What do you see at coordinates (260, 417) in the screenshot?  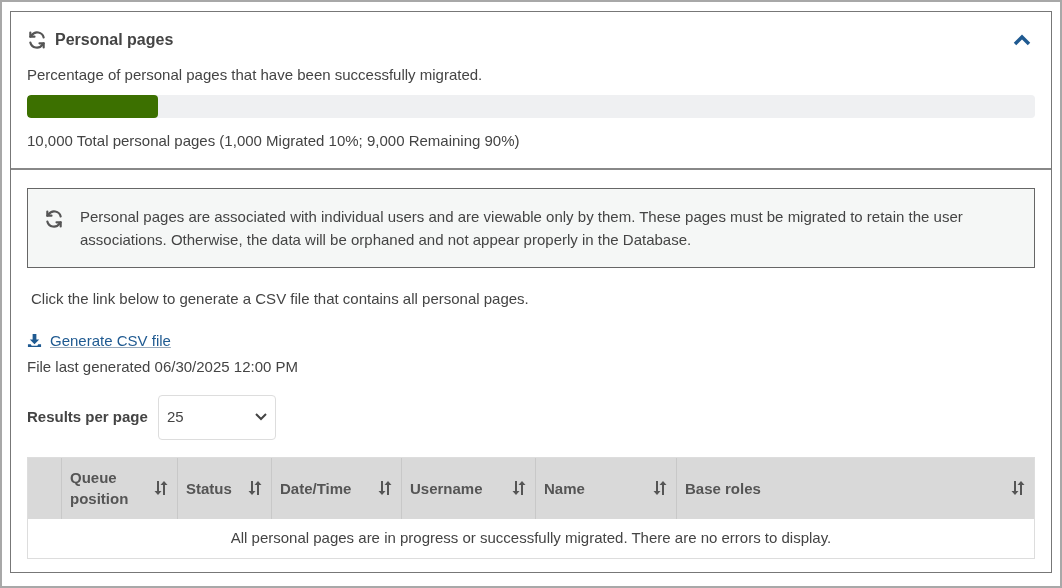 I see `chevron-down-icon` at bounding box center [260, 417].